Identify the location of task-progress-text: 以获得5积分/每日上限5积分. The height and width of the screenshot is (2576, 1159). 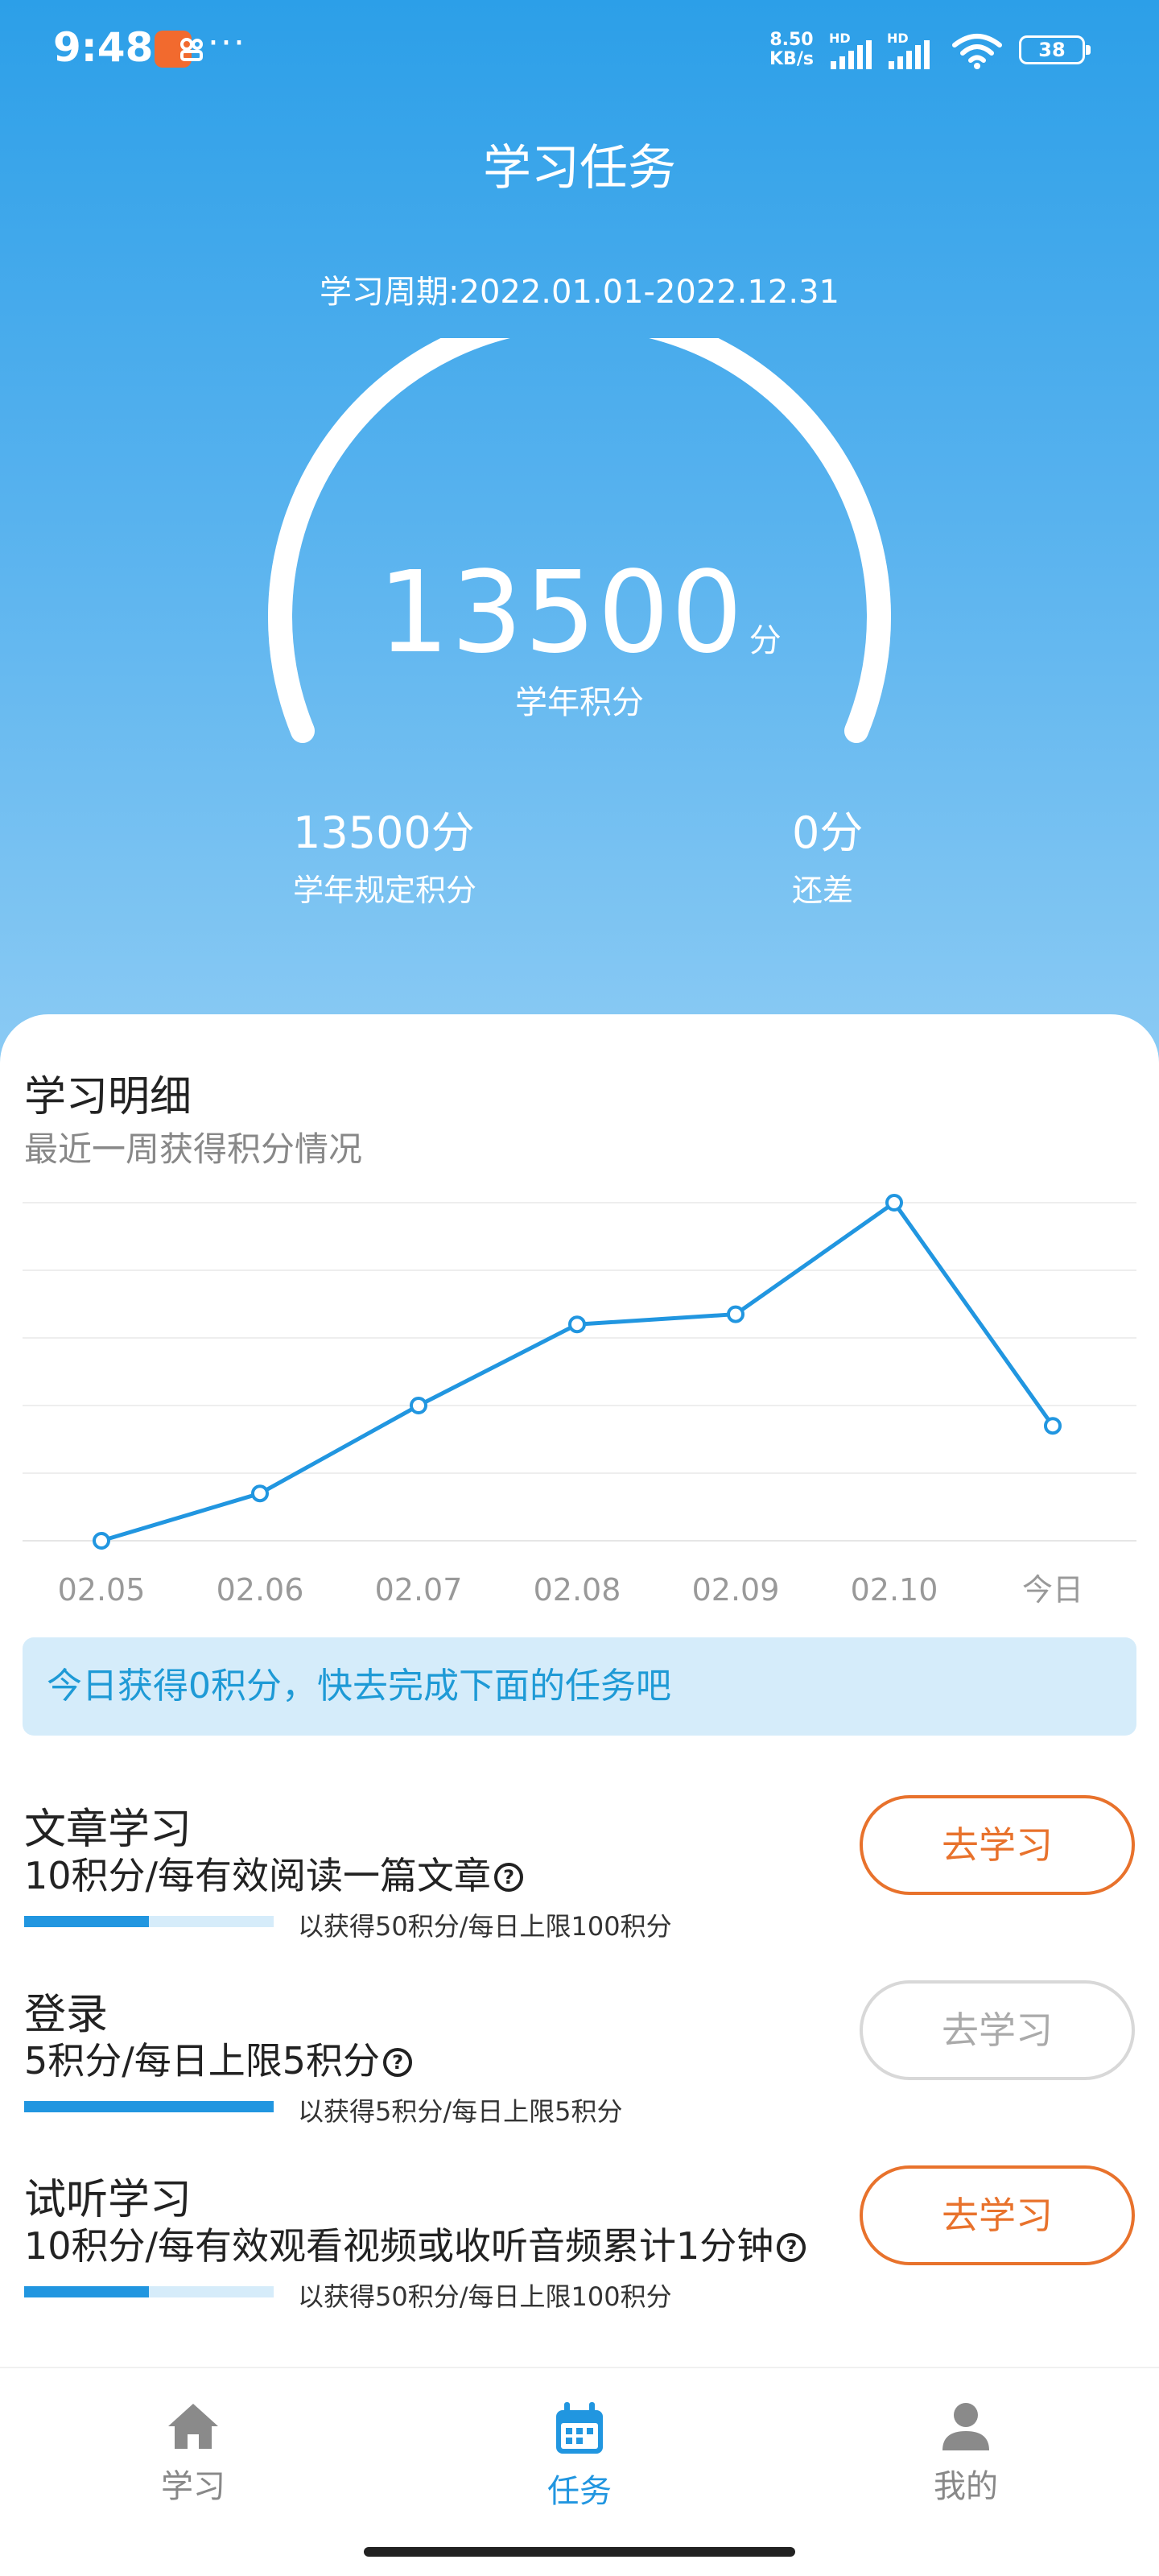
(461, 2111).